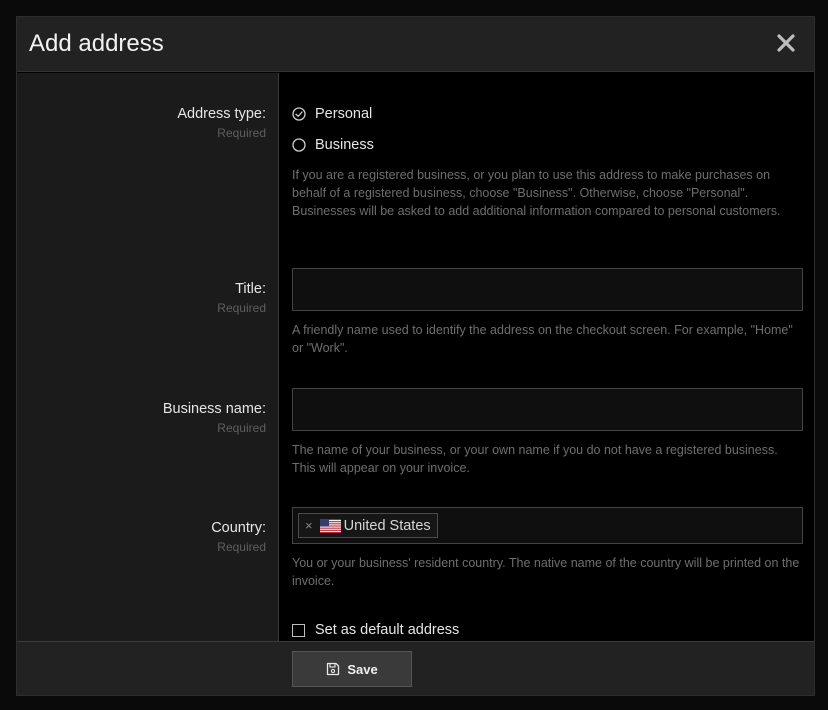 This screenshot has height=710, width=828. I want to click on close-icon, so click(786, 43).